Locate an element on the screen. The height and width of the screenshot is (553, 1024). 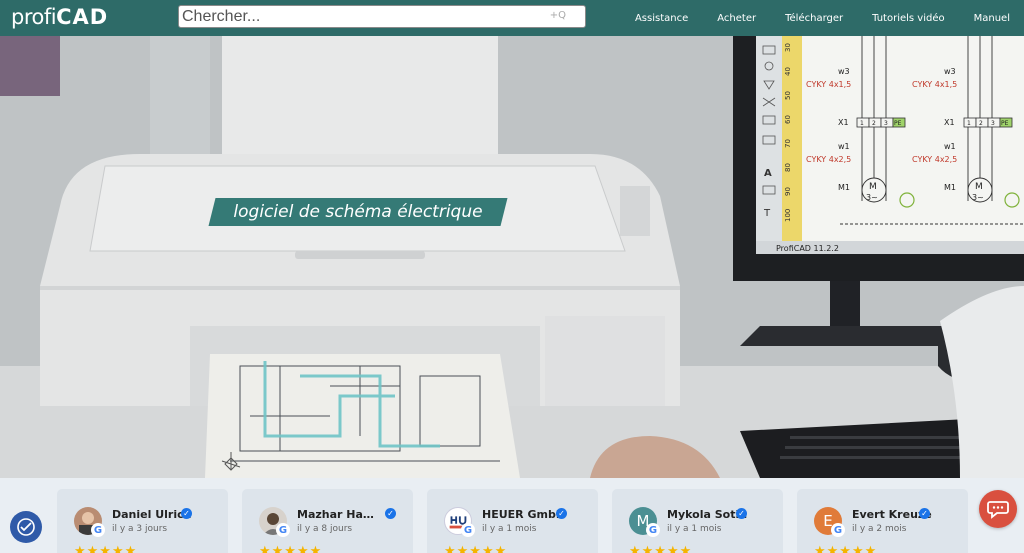
terminal-2b: 2 is located at coordinates (981, 123).